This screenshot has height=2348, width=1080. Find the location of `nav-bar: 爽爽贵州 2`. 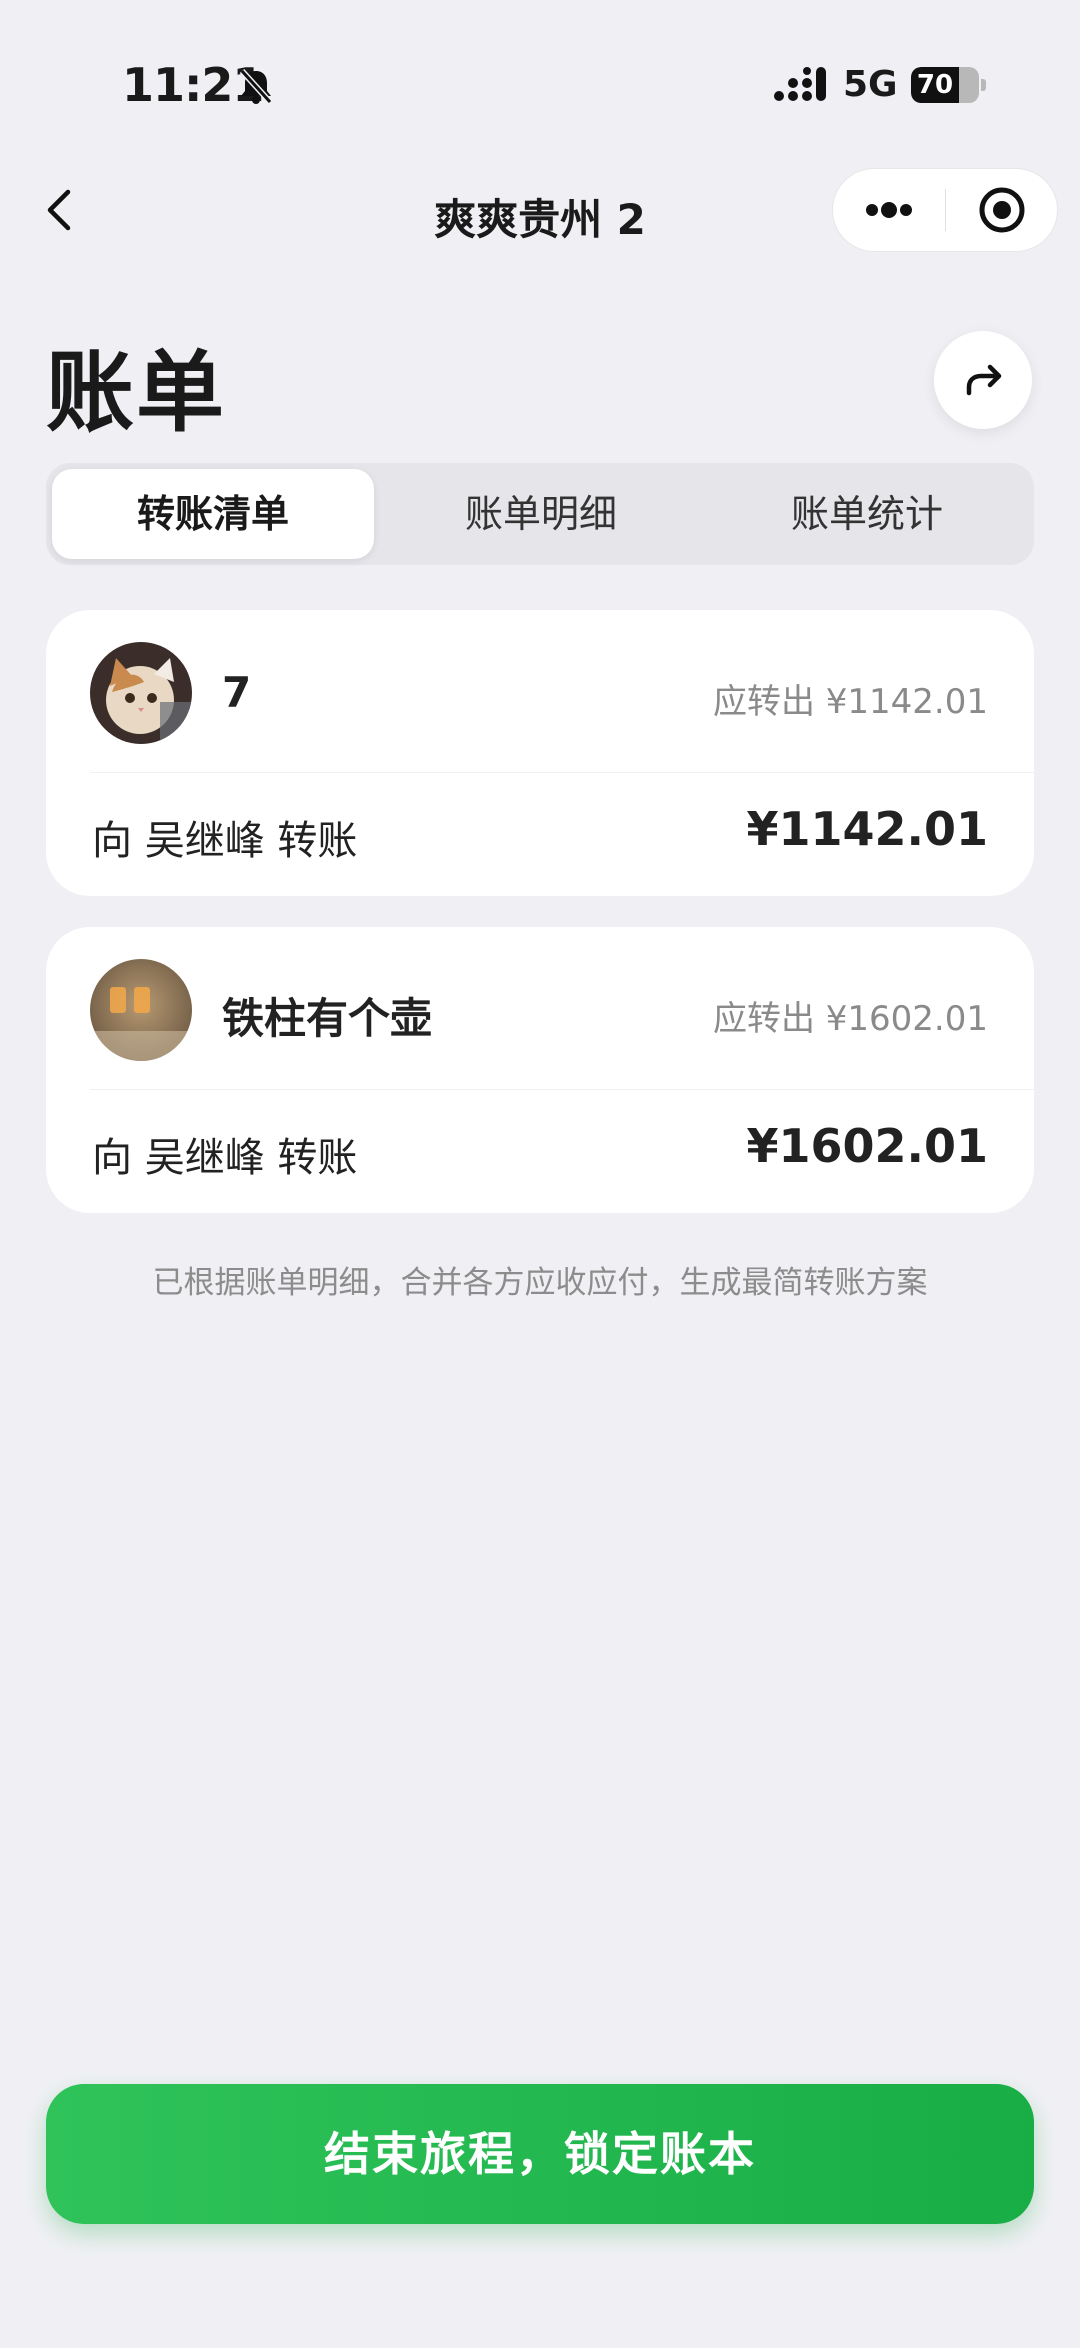

nav-bar: 爽爽贵州 2 is located at coordinates (540, 210).